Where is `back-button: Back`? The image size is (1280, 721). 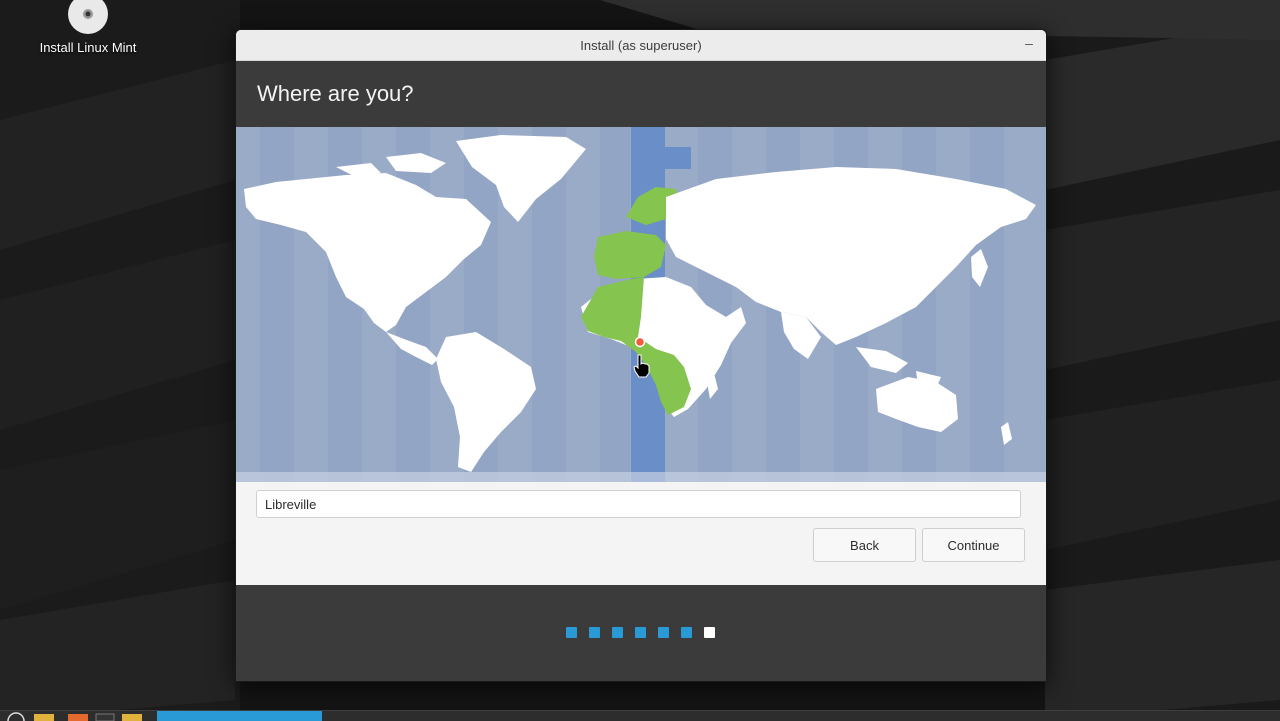 back-button: Back is located at coordinates (864, 545).